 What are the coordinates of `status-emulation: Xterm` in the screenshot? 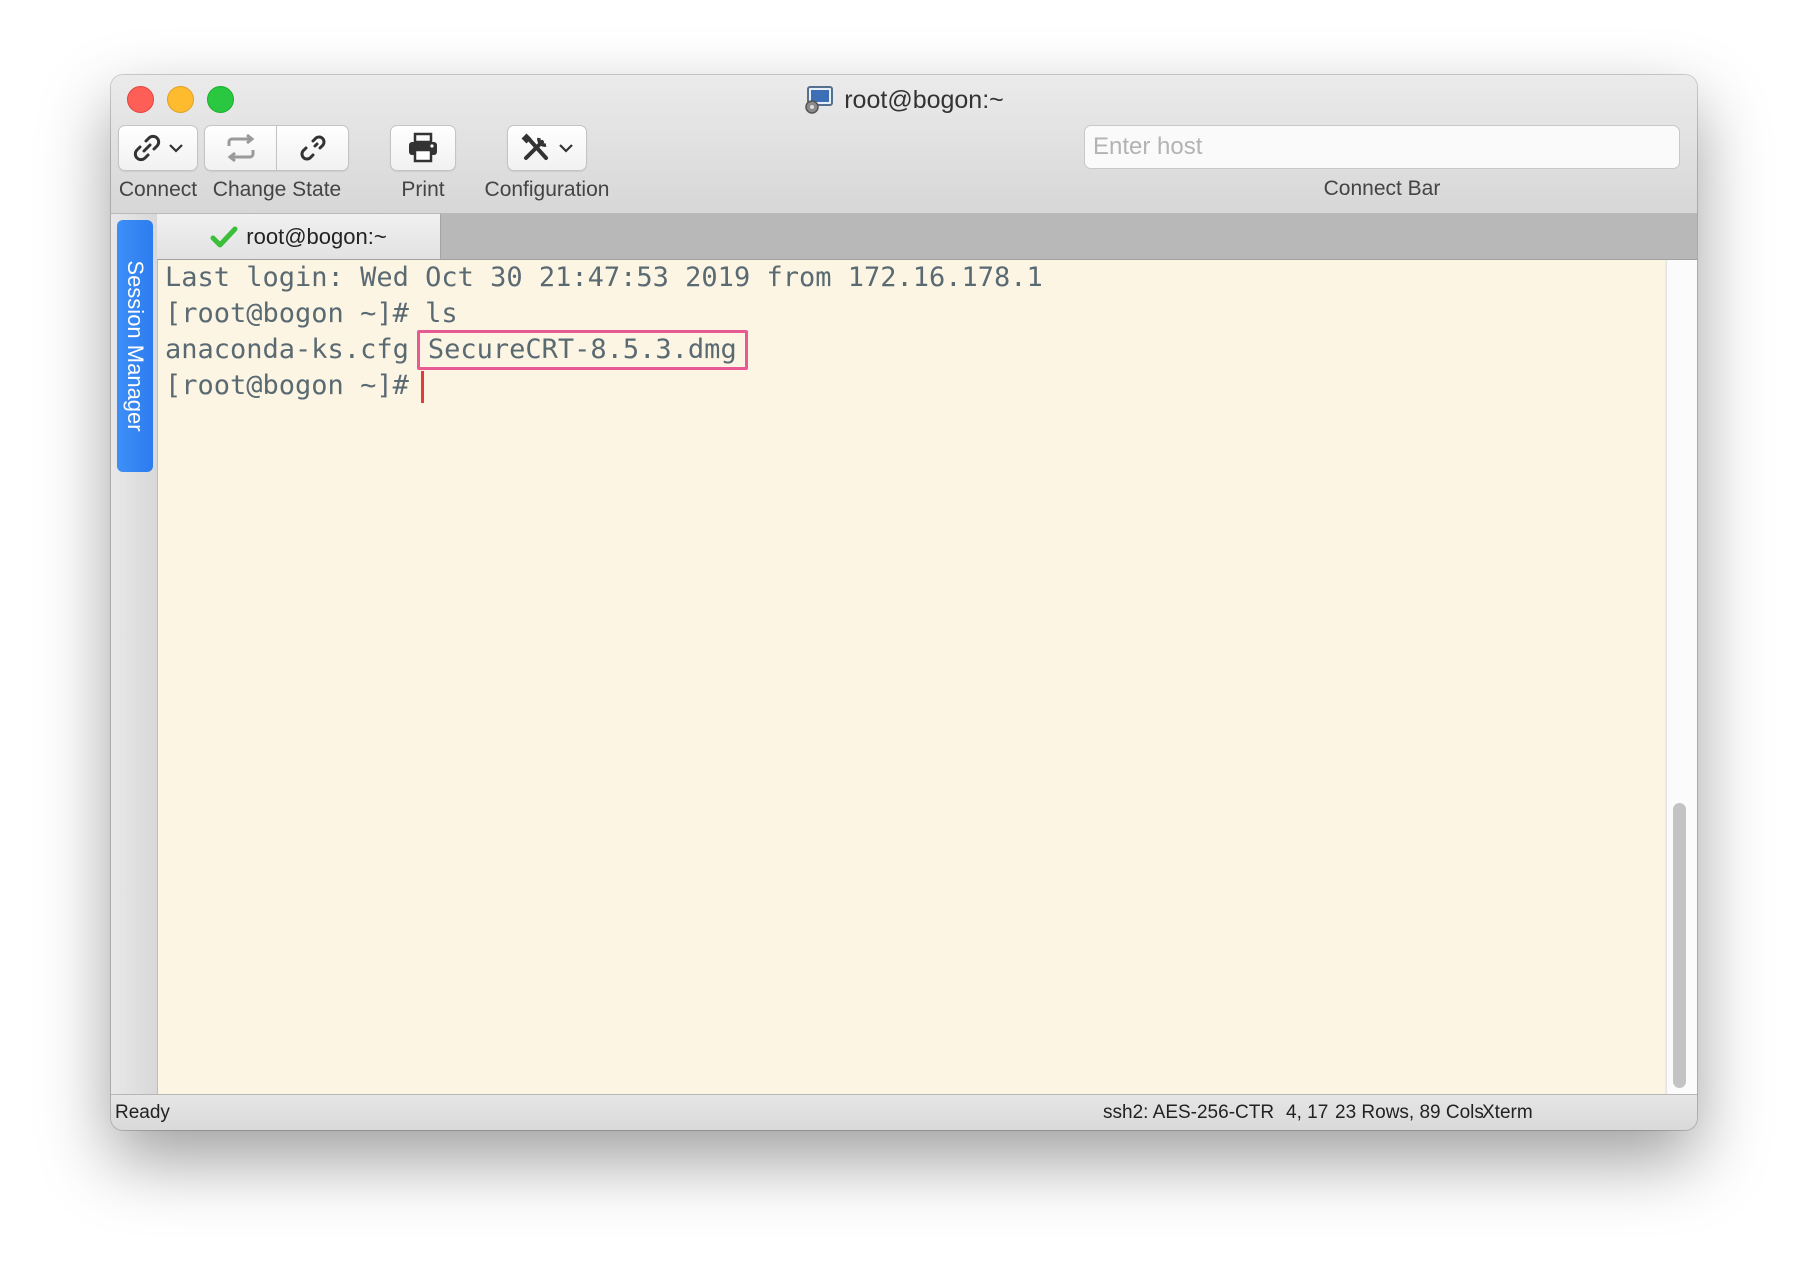 It's located at (1507, 1112).